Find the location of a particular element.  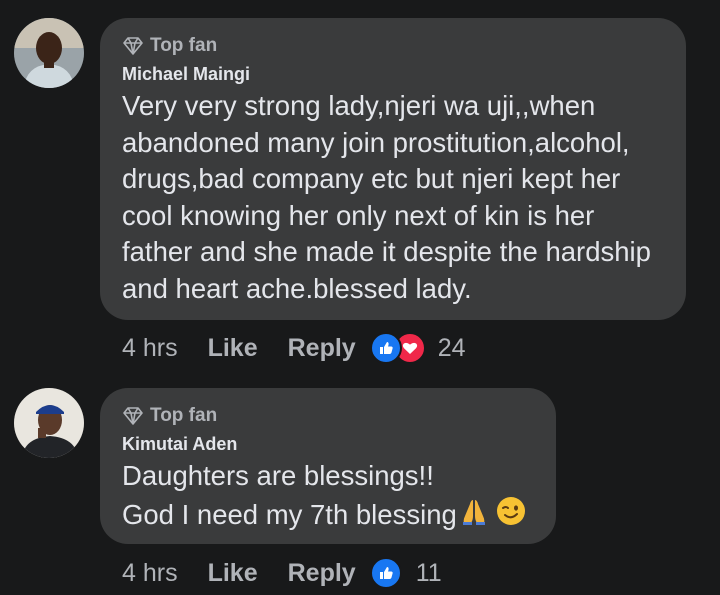

comment-line: Daughters are blessings!! is located at coordinates (278, 475).